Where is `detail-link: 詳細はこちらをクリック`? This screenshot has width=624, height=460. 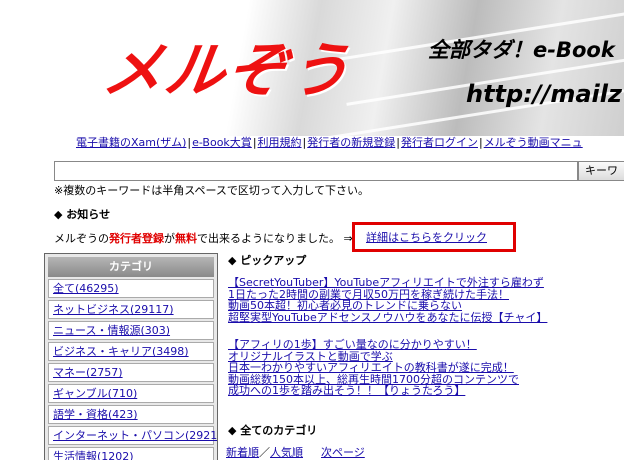
detail-link: 詳細はこちらをクリック is located at coordinates (426, 237).